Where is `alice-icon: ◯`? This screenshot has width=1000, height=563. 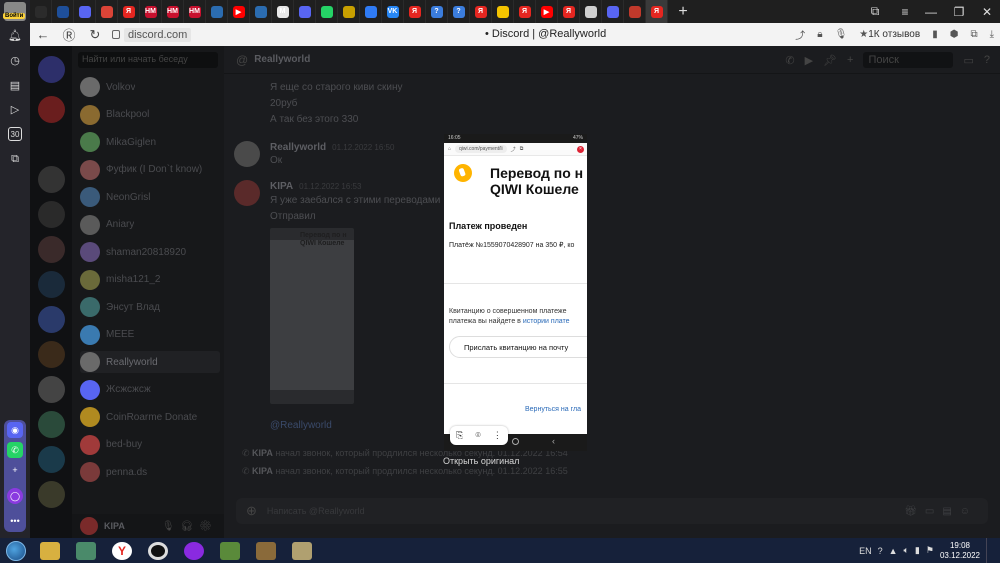
alice-icon: ◯ is located at coordinates (15, 496).